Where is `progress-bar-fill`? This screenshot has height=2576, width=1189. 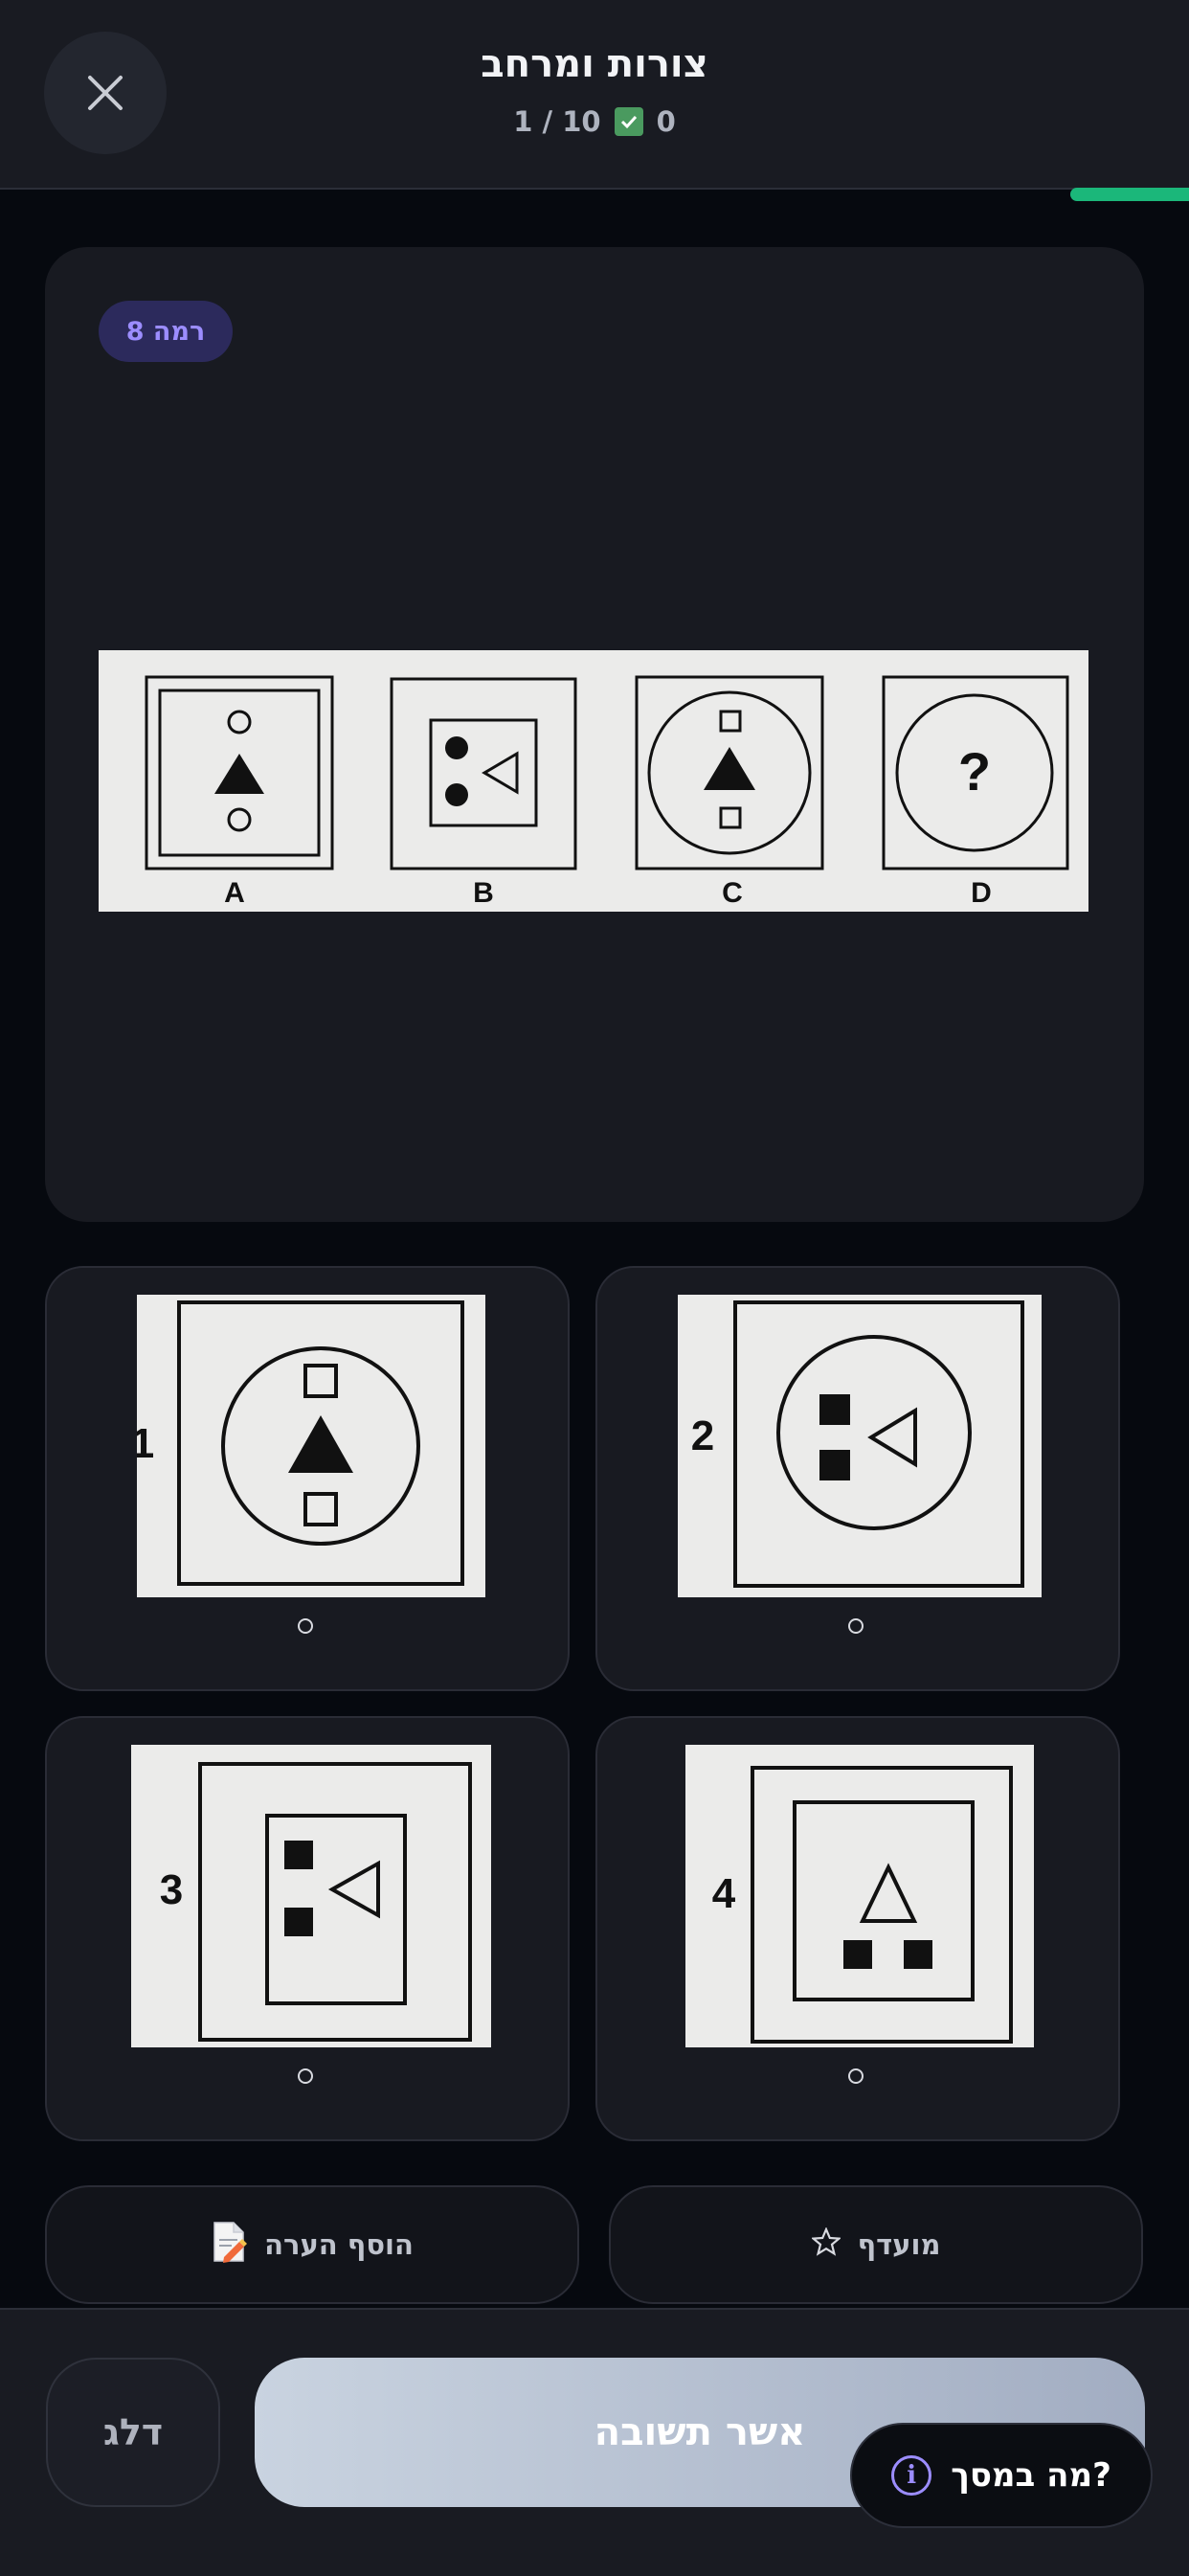 progress-bar-fill is located at coordinates (1129, 194).